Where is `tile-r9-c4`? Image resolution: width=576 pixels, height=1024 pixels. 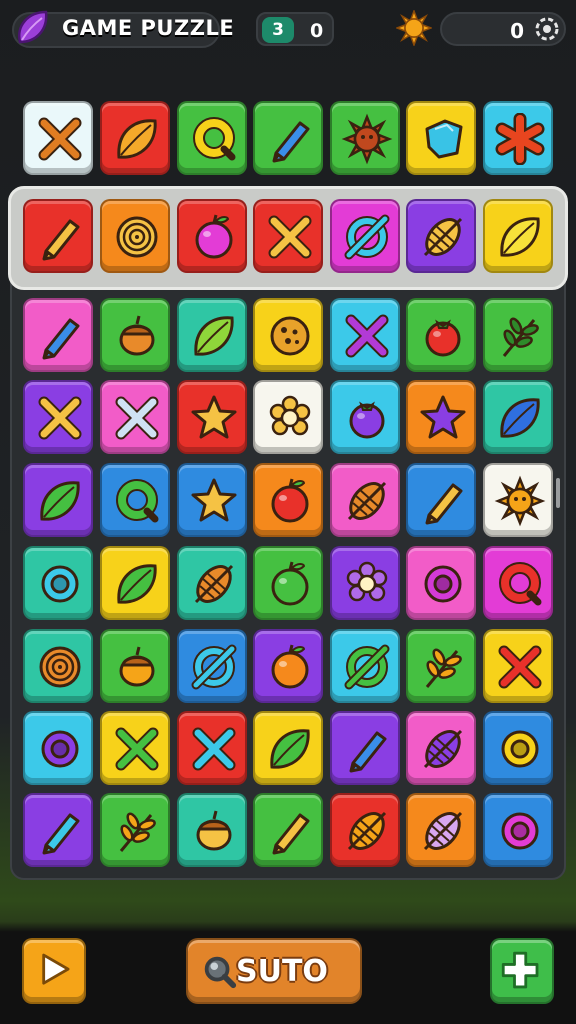 tile-r9-c4 is located at coordinates (288, 830).